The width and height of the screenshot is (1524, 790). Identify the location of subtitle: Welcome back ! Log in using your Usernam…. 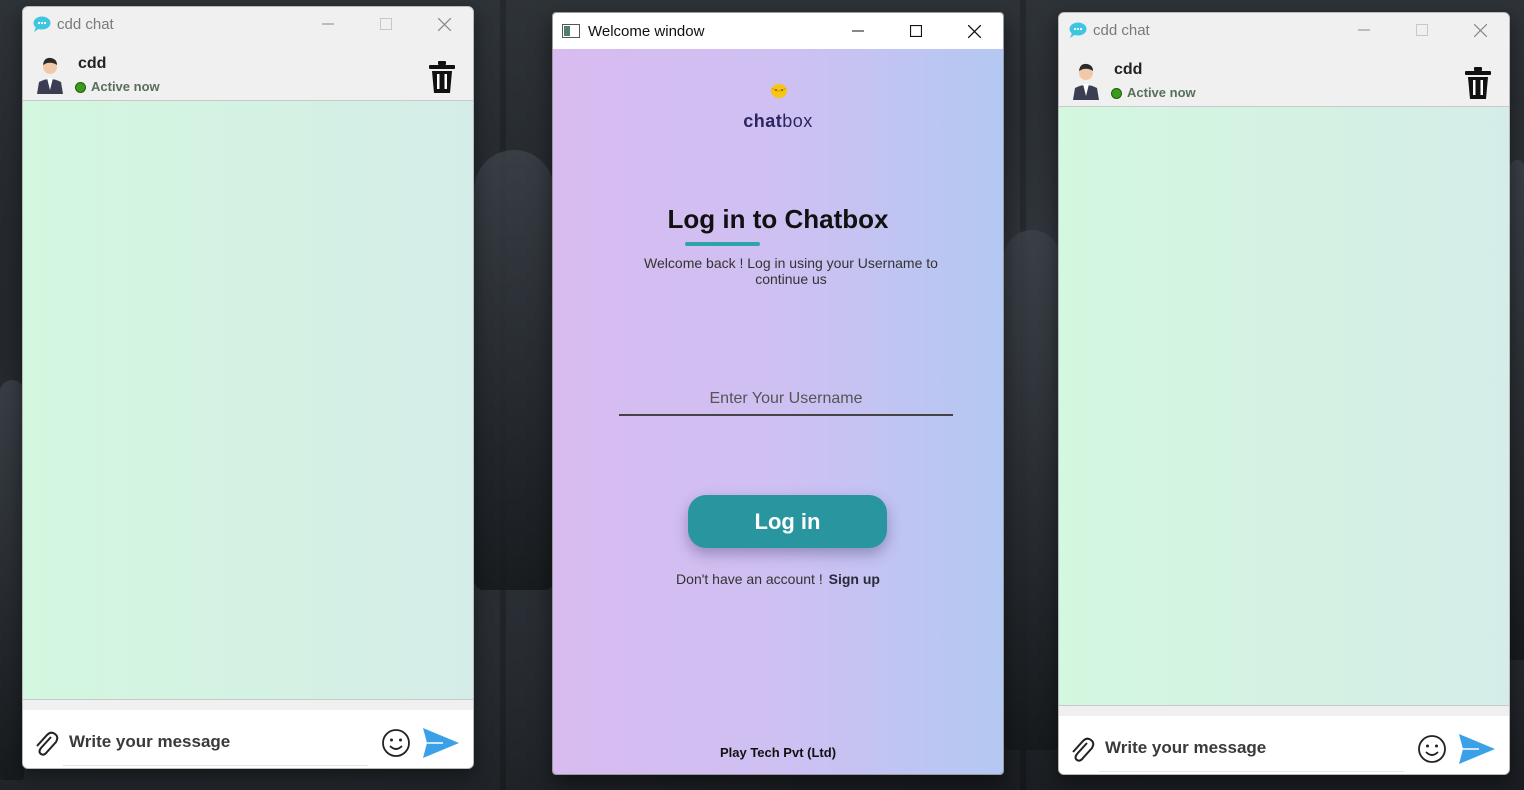
(791, 271).